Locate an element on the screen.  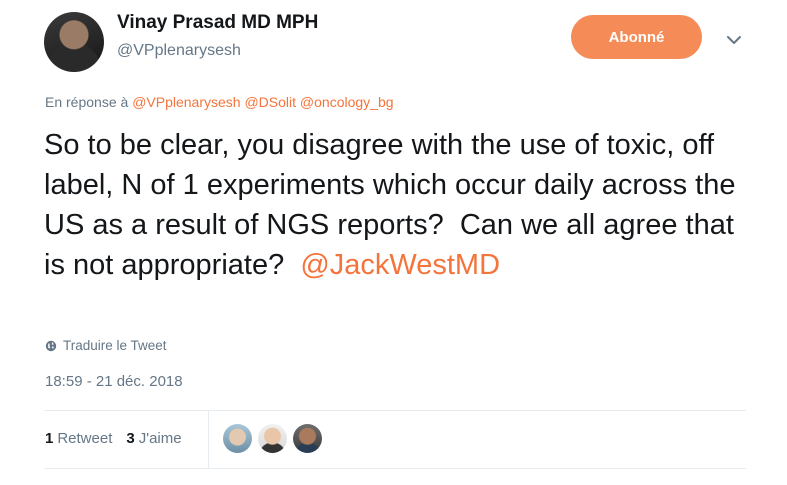
retweets-stat: 1 Retweet is located at coordinates (78, 438).